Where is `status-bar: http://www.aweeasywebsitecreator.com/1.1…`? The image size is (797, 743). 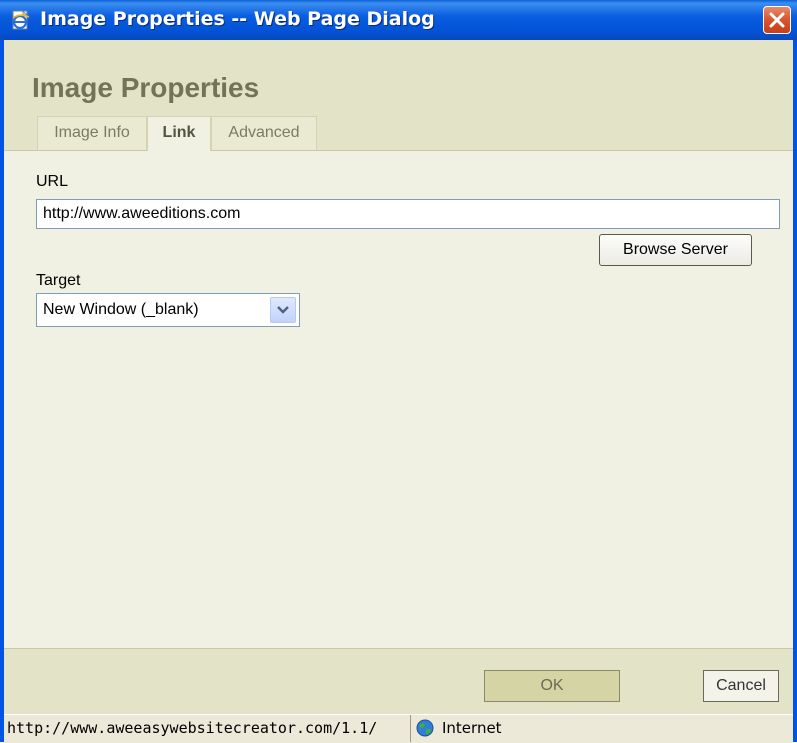
status-bar: http://www.aweeasywebsitecreator.com/1.1… is located at coordinates (398, 728).